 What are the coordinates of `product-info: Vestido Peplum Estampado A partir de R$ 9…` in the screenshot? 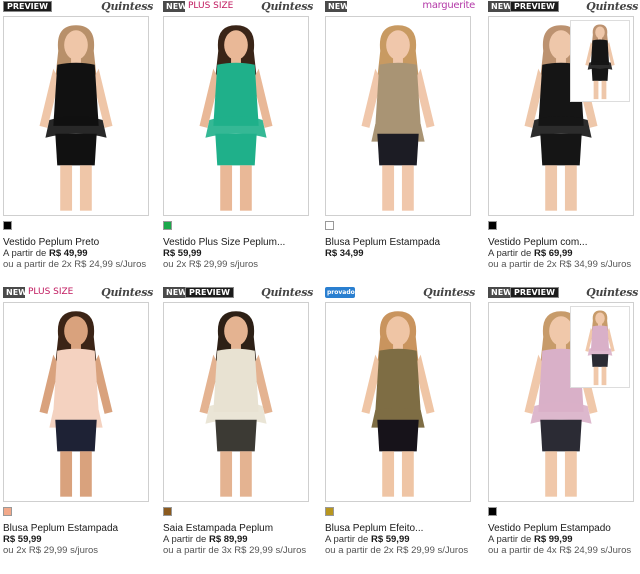 It's located at (563, 539).